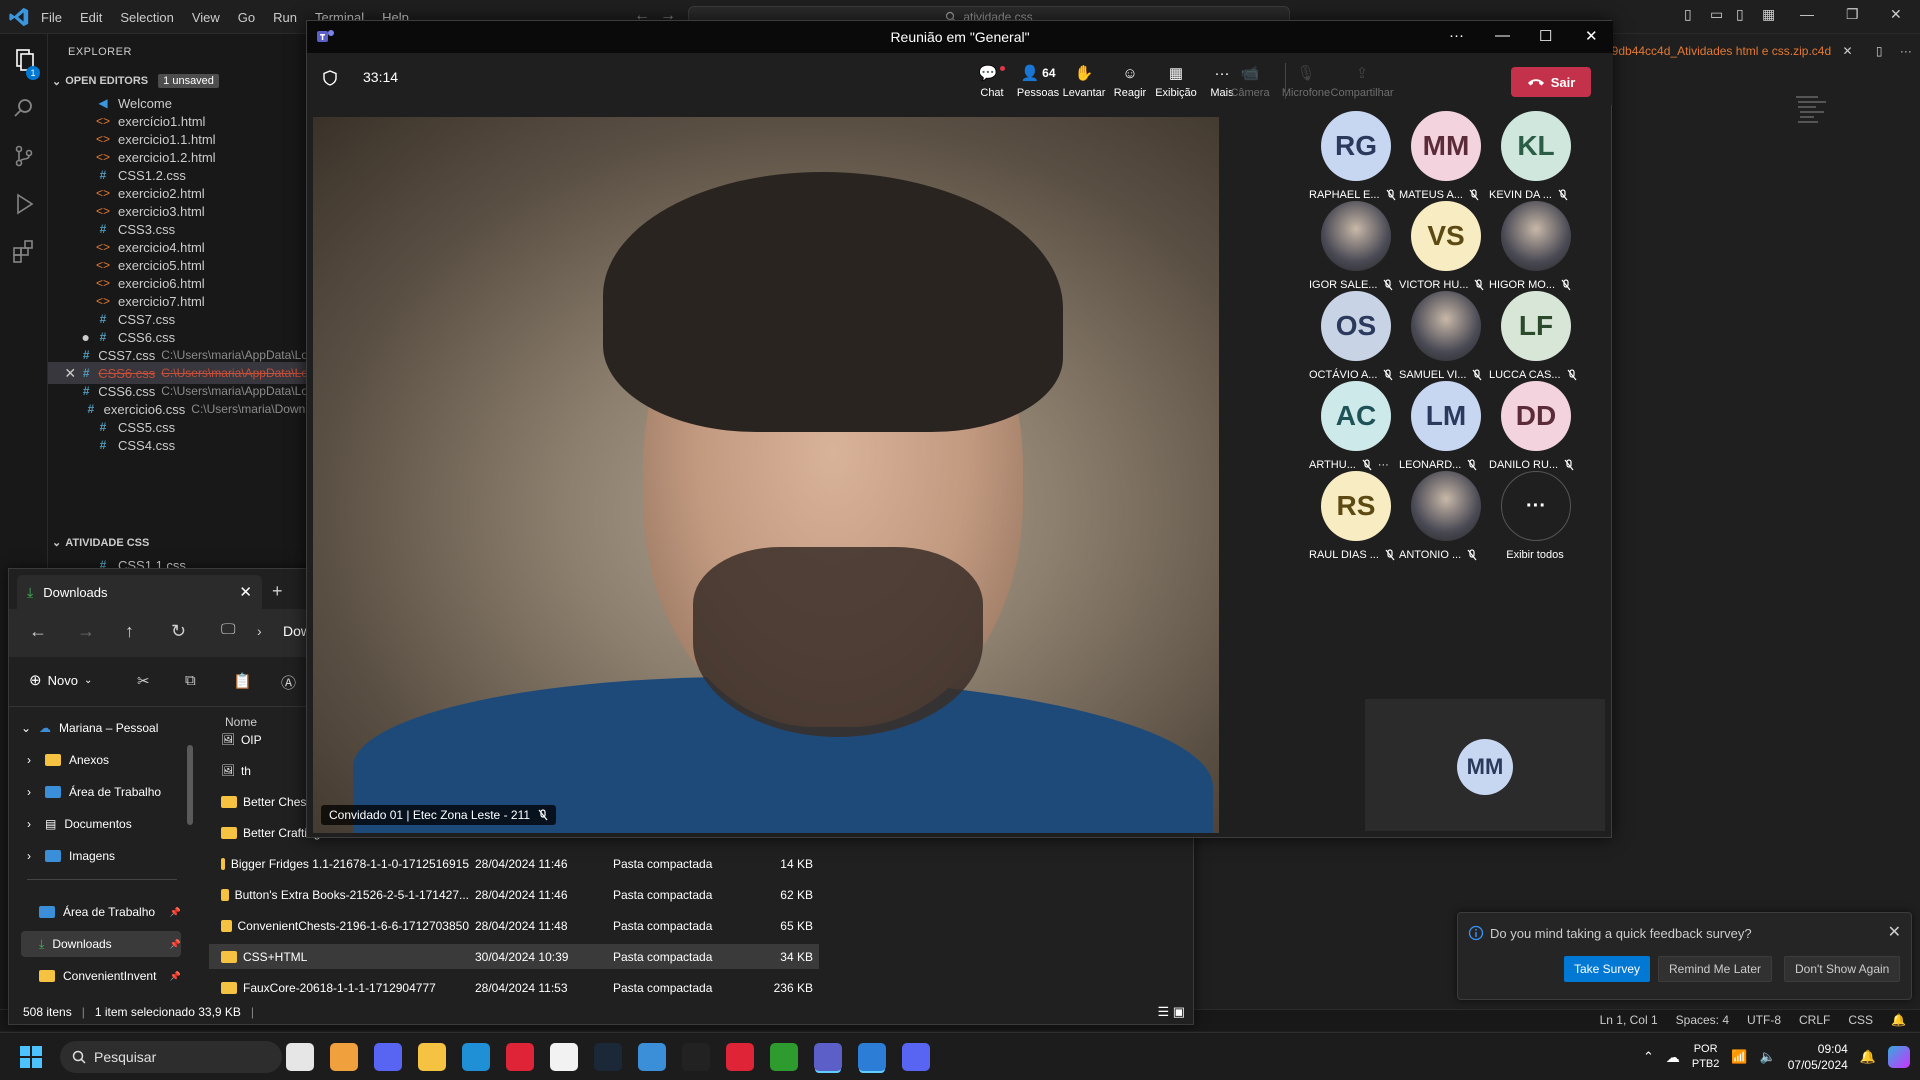 The image size is (1920, 1080). What do you see at coordinates (277, 591) in the screenshot?
I see `new-tab-icon: +` at bounding box center [277, 591].